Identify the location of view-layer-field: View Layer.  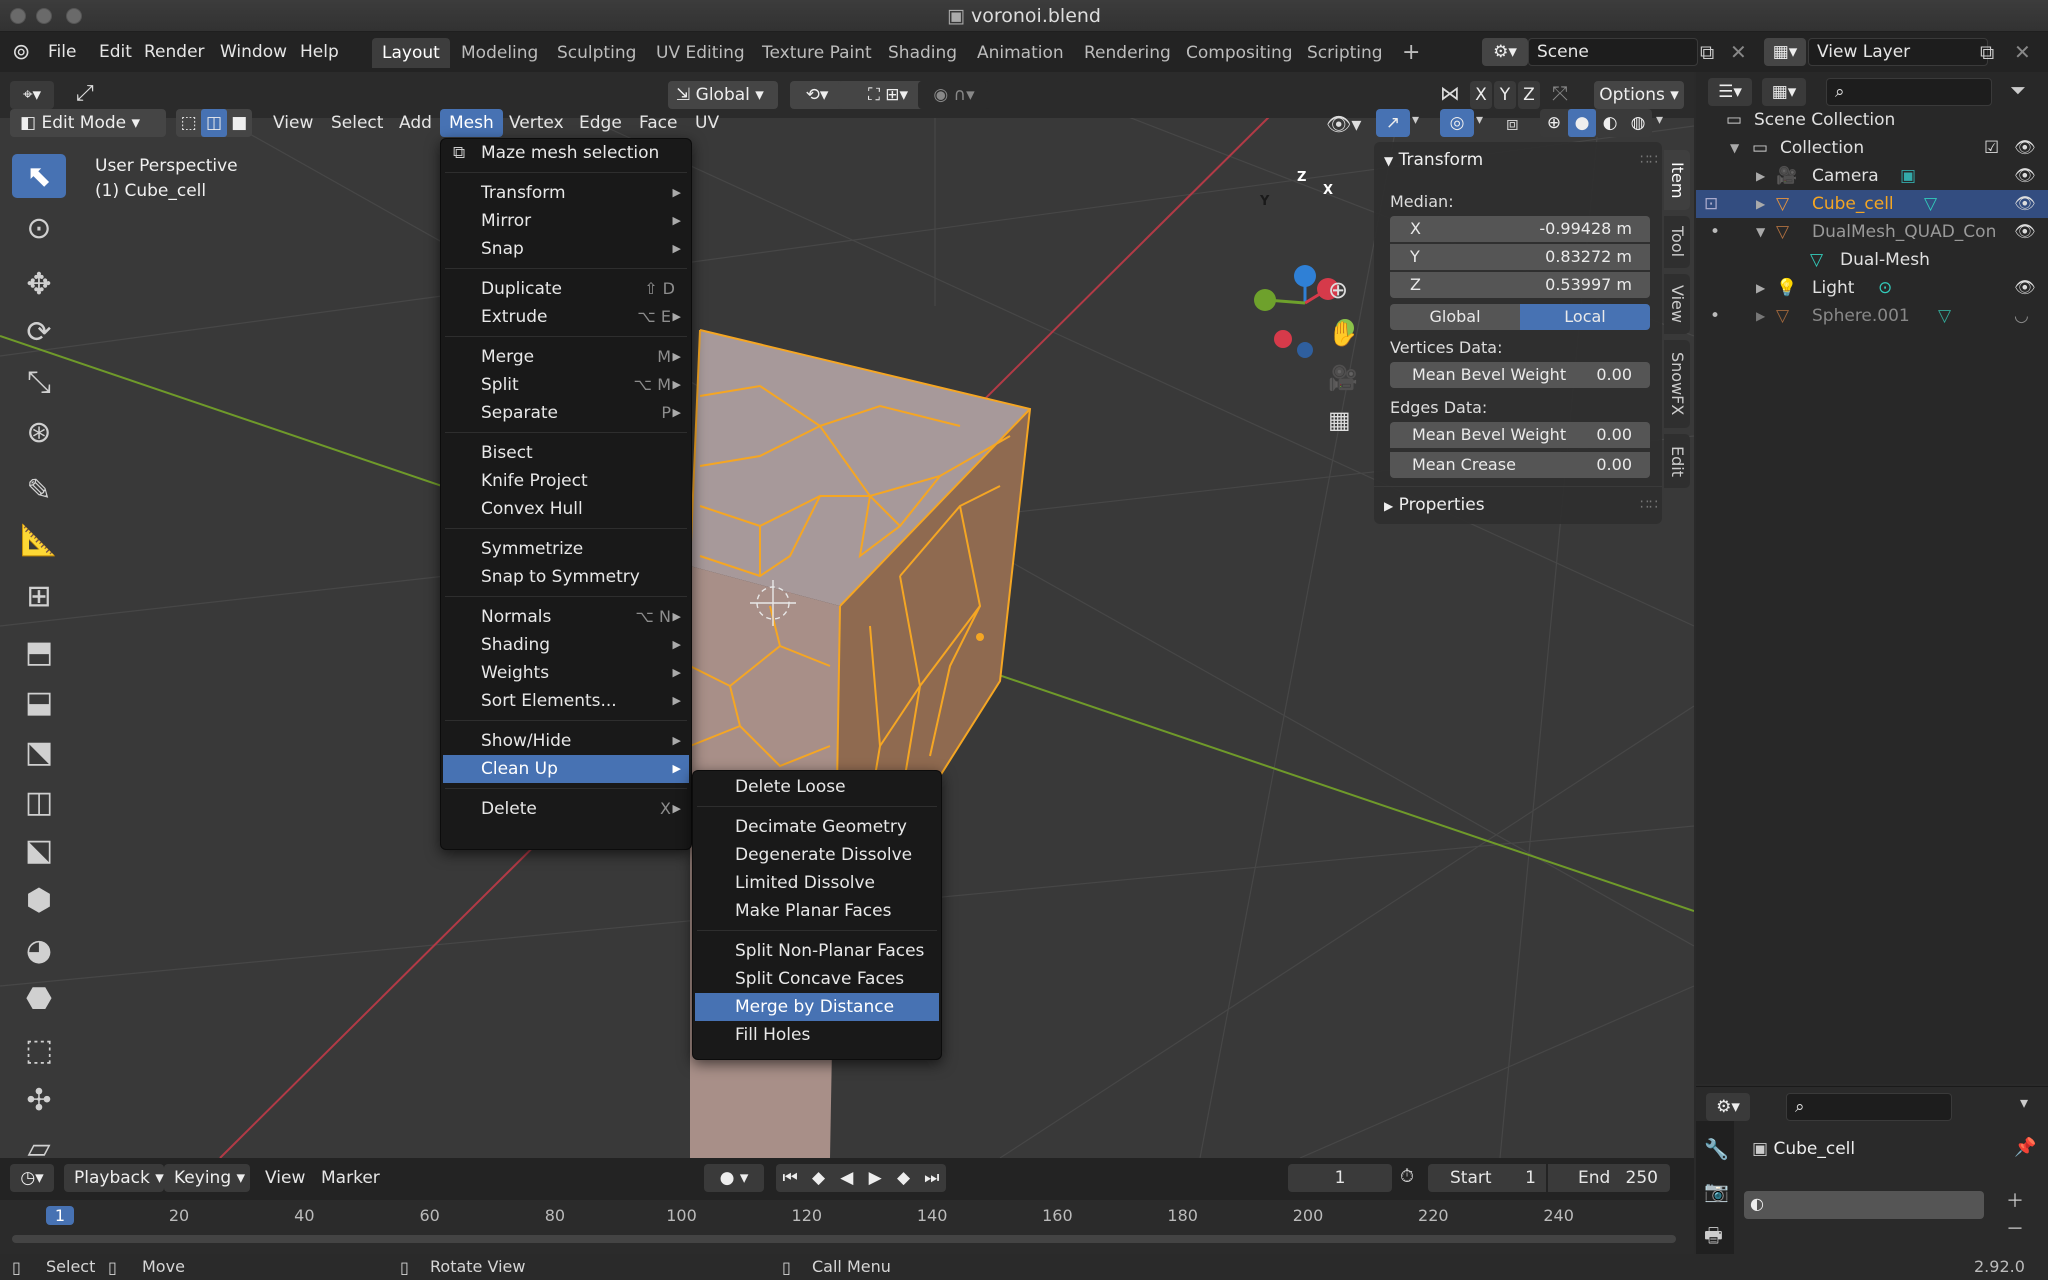
(1898, 52).